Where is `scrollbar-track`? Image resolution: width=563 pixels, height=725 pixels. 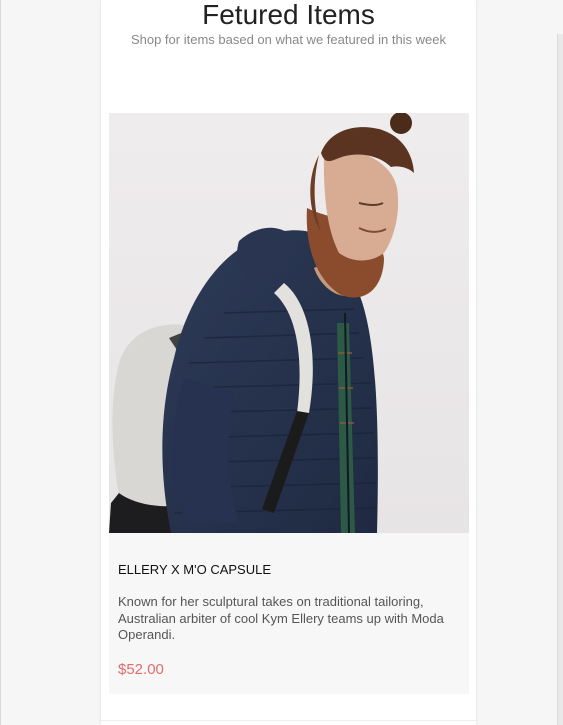
scrollbar-track is located at coordinates (560, 379).